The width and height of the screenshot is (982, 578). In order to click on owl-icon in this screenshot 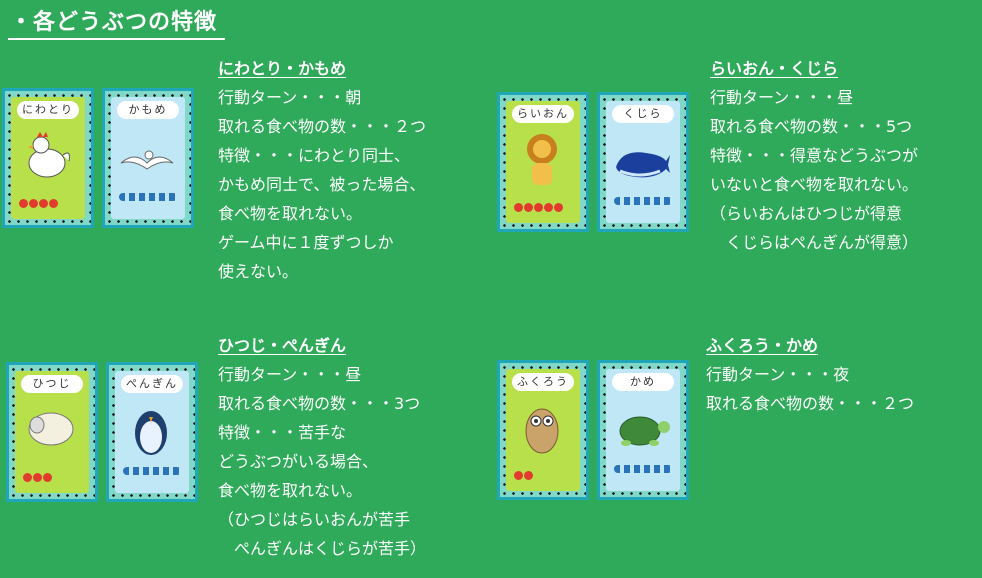, I will do `click(542, 431)`.